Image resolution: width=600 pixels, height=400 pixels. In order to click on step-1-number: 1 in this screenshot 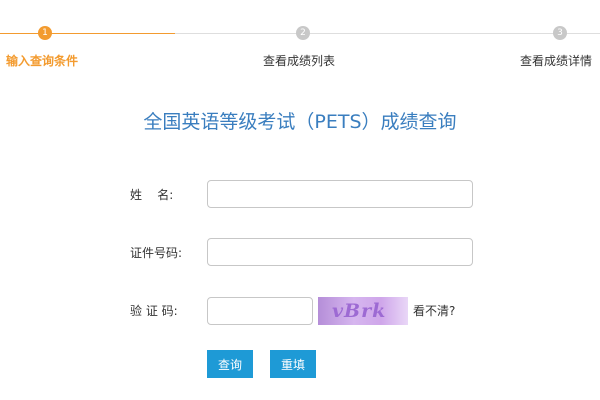, I will do `click(45, 33)`.